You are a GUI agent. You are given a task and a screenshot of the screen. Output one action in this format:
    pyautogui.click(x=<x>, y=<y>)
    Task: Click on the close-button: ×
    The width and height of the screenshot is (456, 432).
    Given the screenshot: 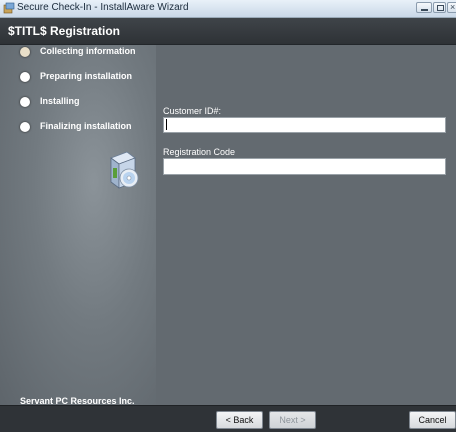 What is the action you would take?
    pyautogui.click(x=451, y=7)
    